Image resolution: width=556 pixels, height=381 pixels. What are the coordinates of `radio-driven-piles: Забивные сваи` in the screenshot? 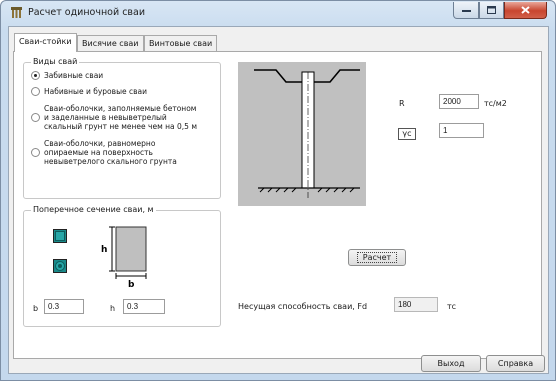 It's located at (67, 75).